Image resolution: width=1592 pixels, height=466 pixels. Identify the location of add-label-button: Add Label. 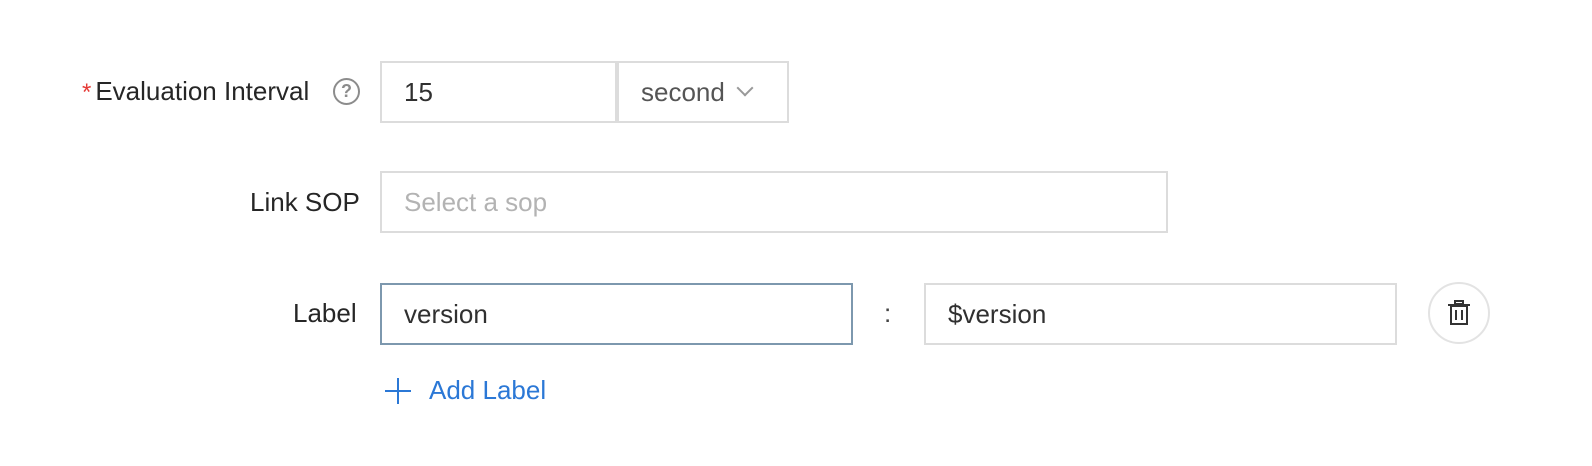
(465, 390).